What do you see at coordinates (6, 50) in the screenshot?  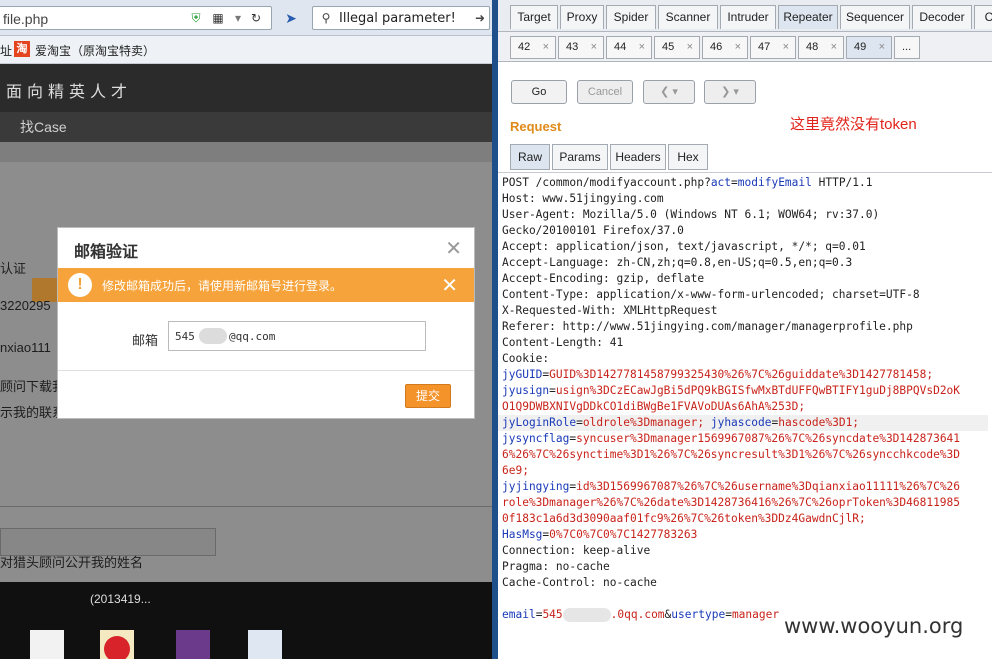 I see `bookmark-item: 址` at bounding box center [6, 50].